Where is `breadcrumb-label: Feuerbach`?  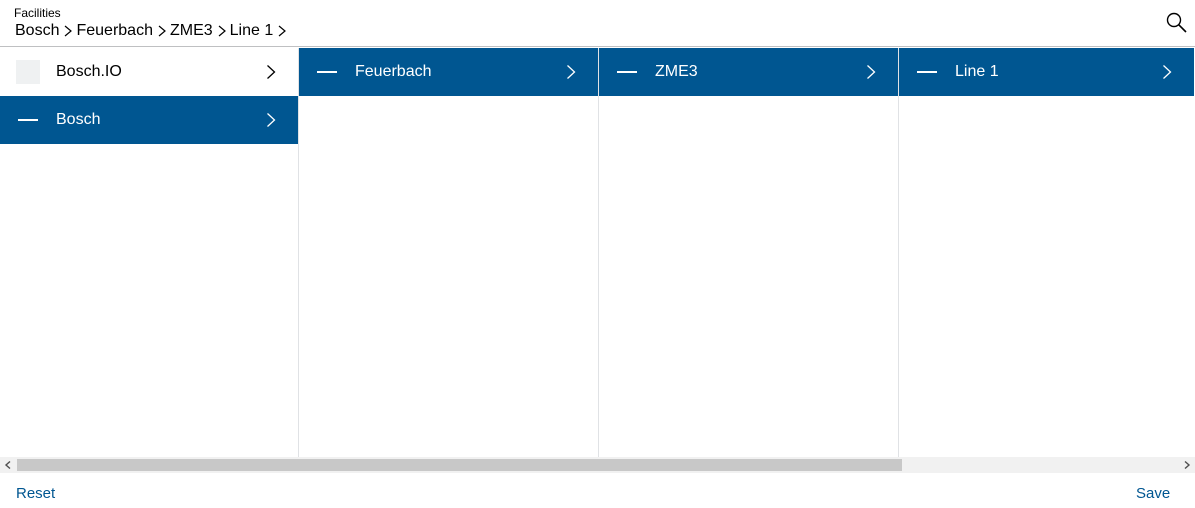 breadcrumb-label: Feuerbach is located at coordinates (114, 30).